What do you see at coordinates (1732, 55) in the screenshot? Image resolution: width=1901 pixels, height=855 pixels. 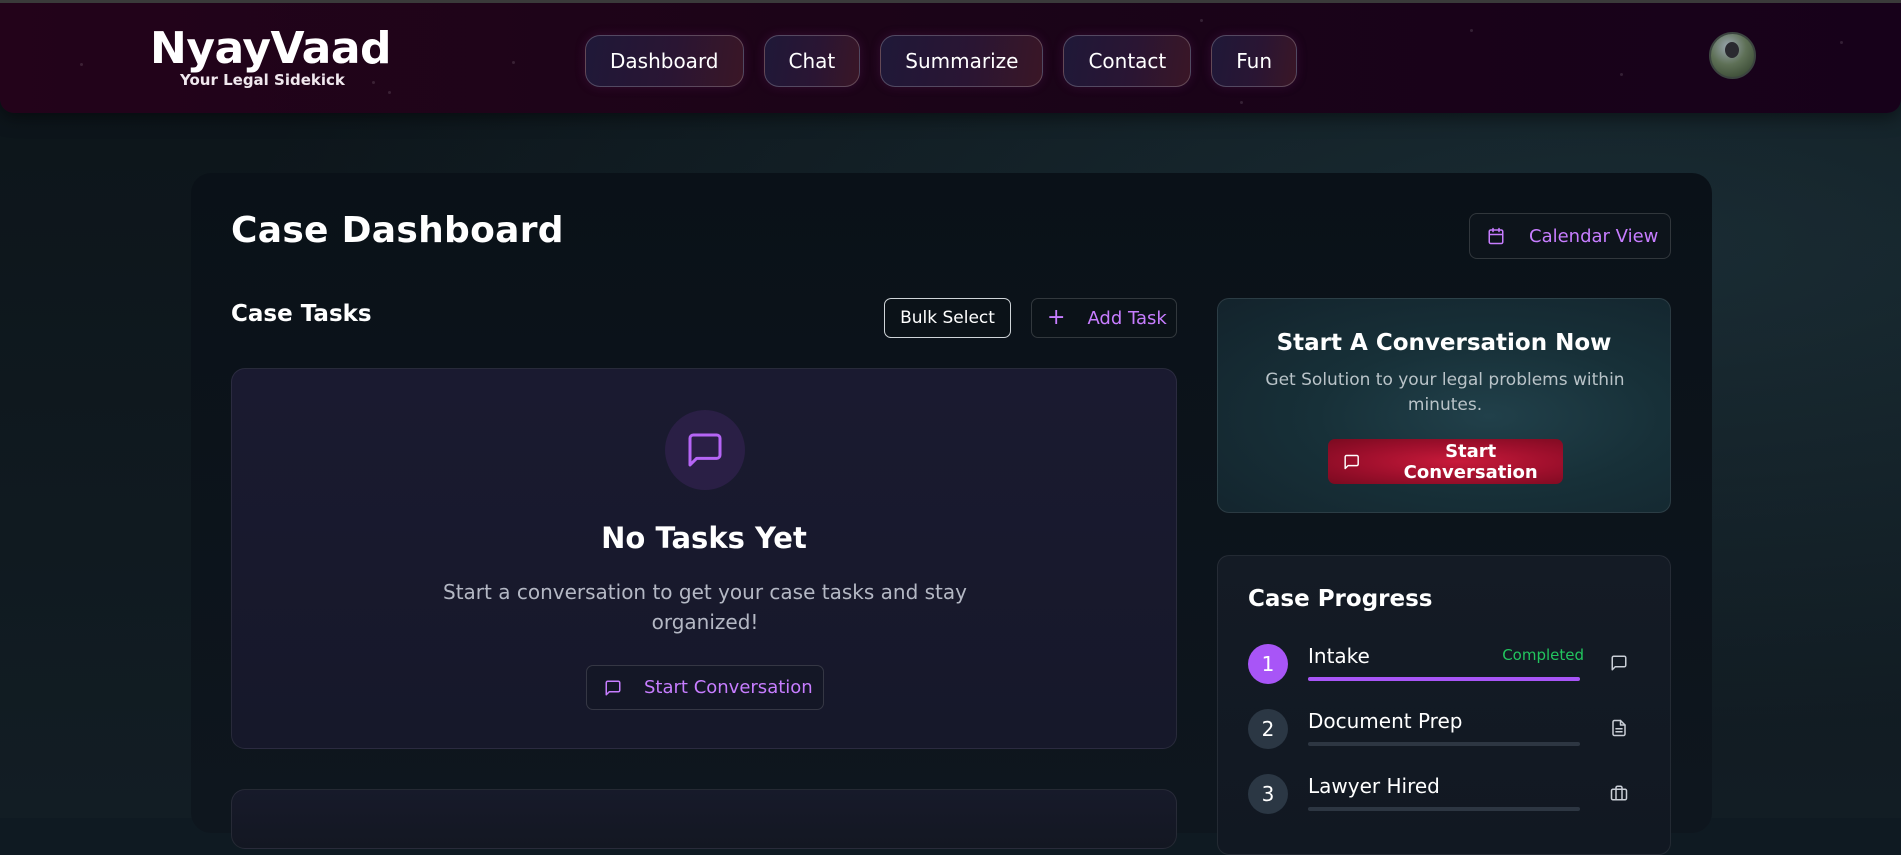 I see `user-avatar` at bounding box center [1732, 55].